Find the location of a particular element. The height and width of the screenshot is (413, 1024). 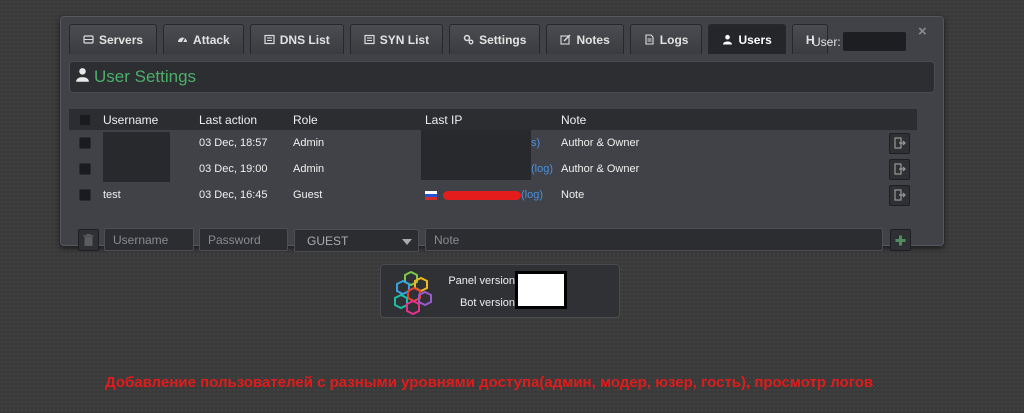

chevron-down-icon is located at coordinates (407, 242).